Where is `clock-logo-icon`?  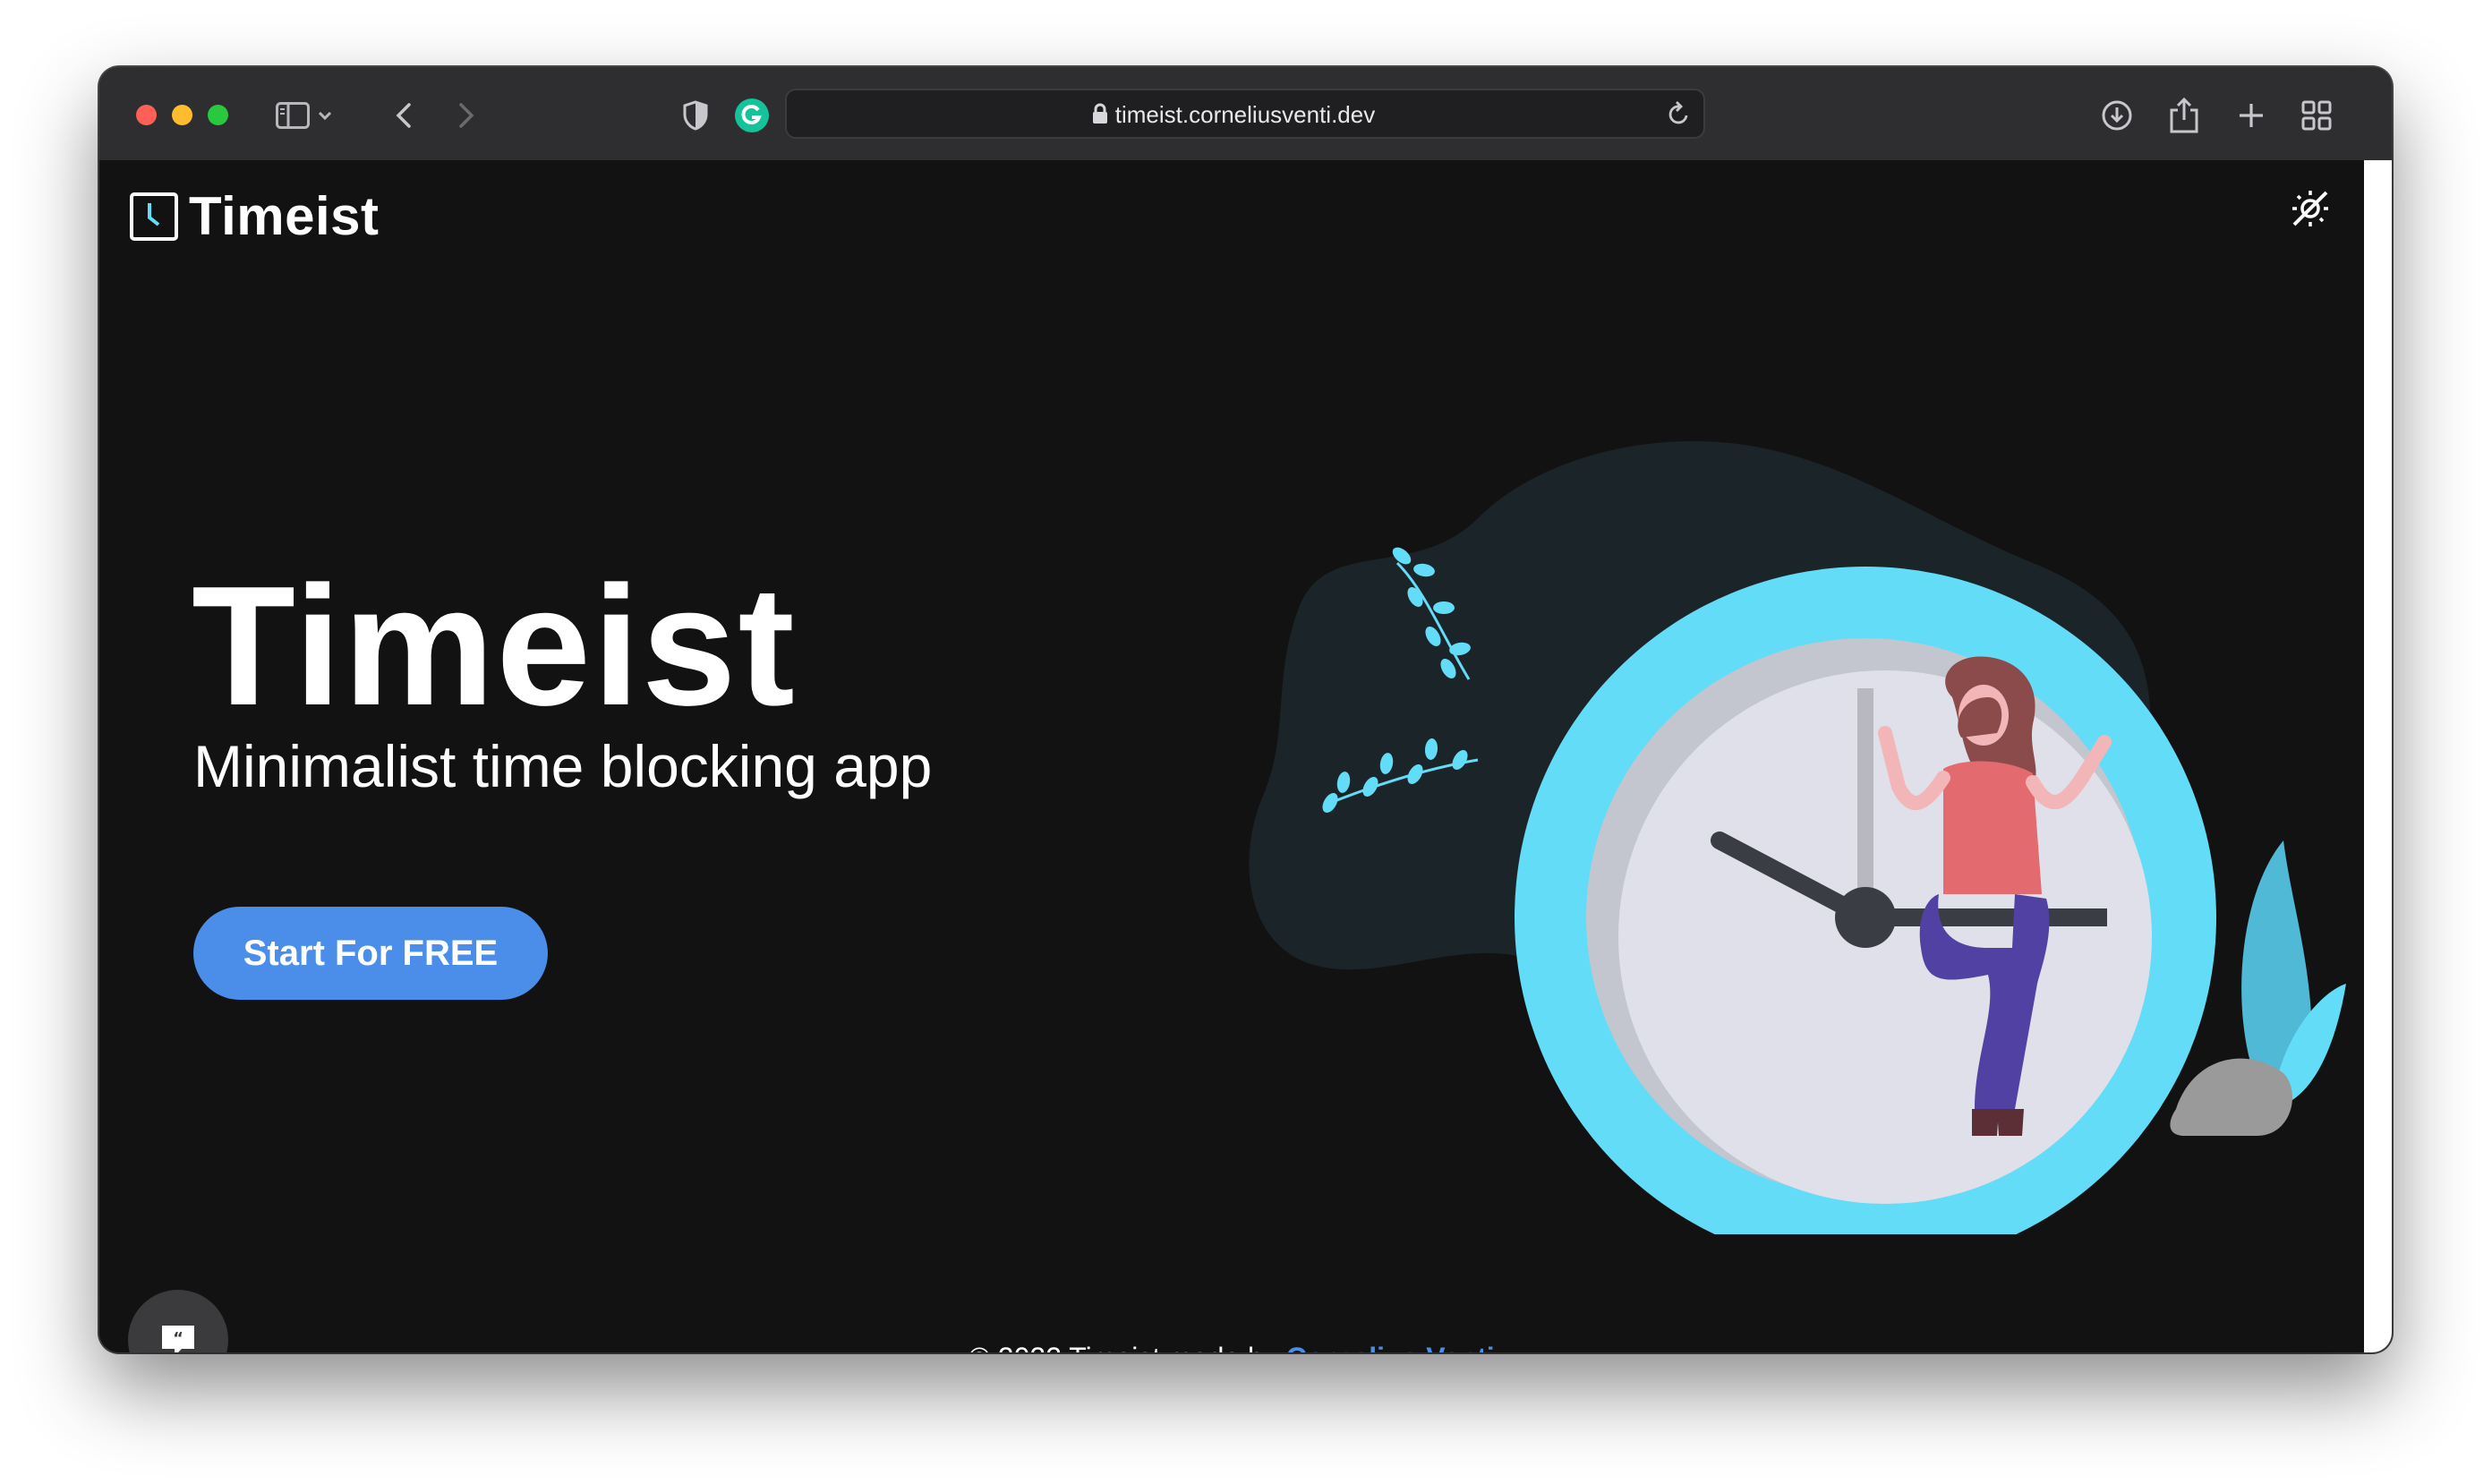 clock-logo-icon is located at coordinates (154, 216).